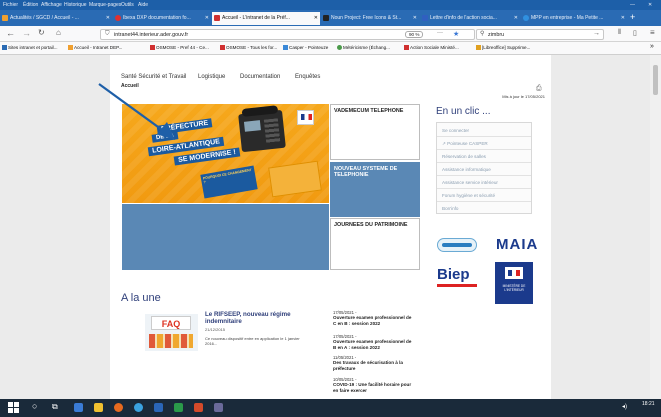 This screenshot has width=661, height=417. I want to click on link-reservation-salles: Réservation de salles, so click(484, 156).